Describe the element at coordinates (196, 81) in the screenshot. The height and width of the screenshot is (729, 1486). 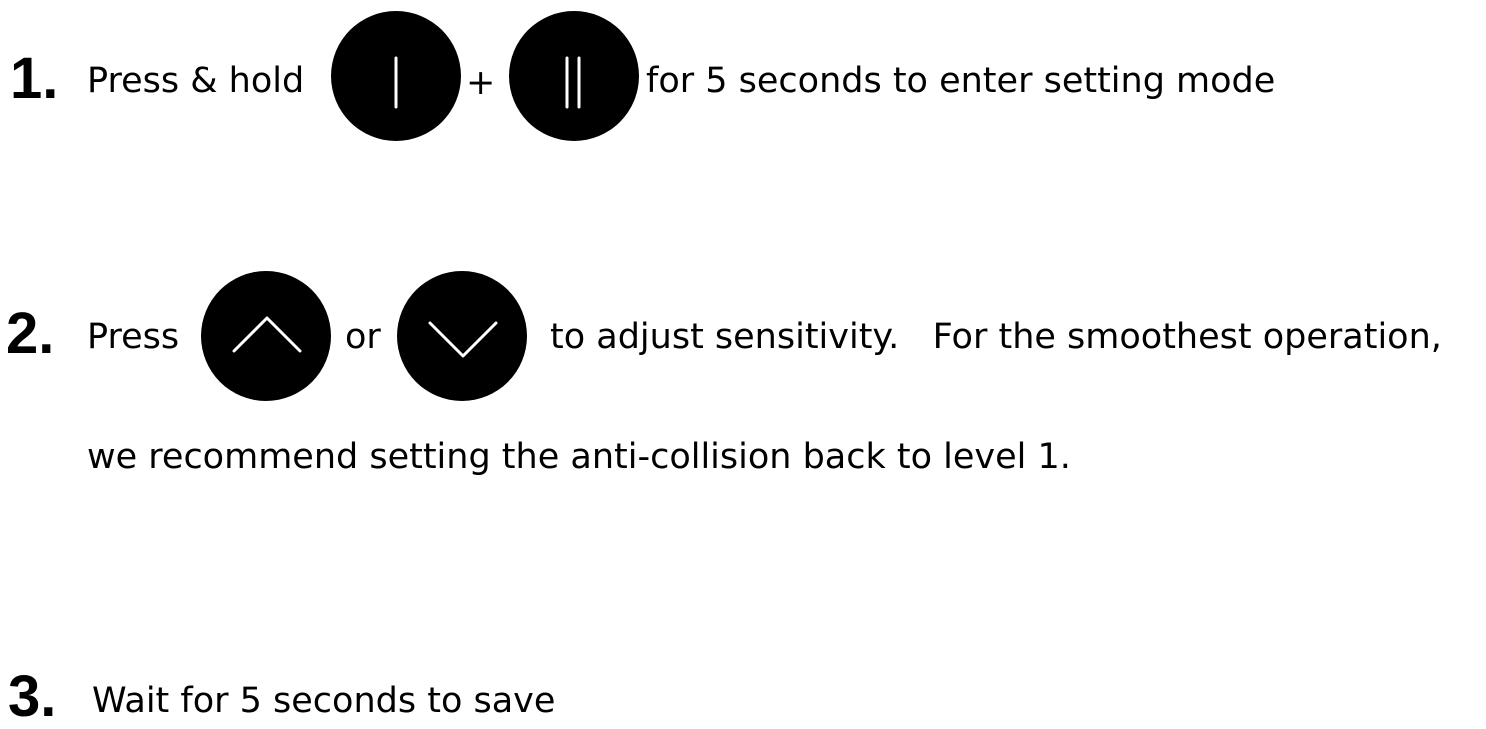
I see `step-text: Press & hold` at that location.